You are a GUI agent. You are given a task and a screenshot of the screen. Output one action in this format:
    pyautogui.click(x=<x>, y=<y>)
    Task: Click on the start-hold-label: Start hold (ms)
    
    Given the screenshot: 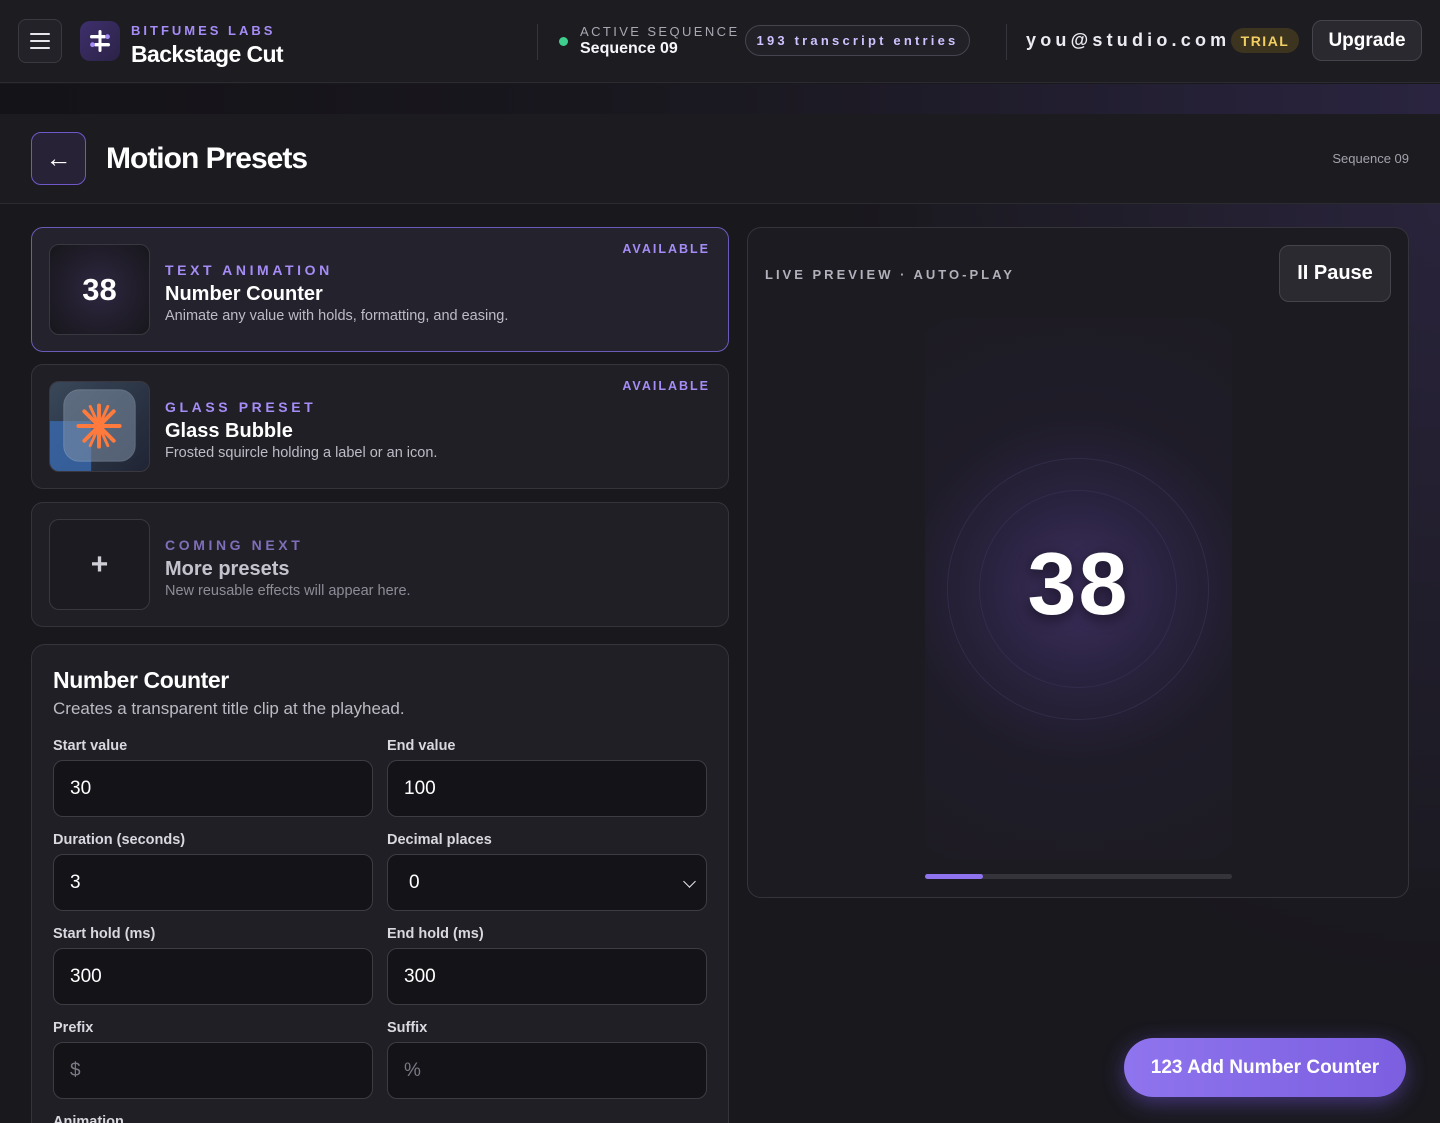 What is the action you would take?
    pyautogui.click(x=104, y=934)
    